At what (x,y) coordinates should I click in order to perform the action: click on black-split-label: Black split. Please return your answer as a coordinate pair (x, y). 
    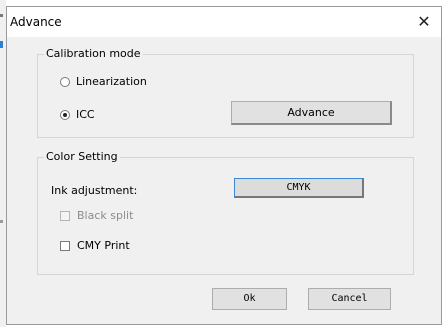
    Looking at the image, I should click on (105, 215).